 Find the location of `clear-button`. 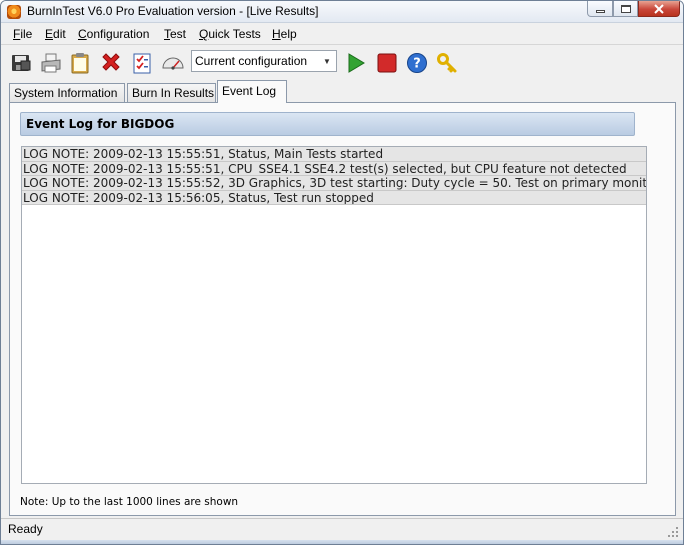

clear-button is located at coordinates (111, 63).